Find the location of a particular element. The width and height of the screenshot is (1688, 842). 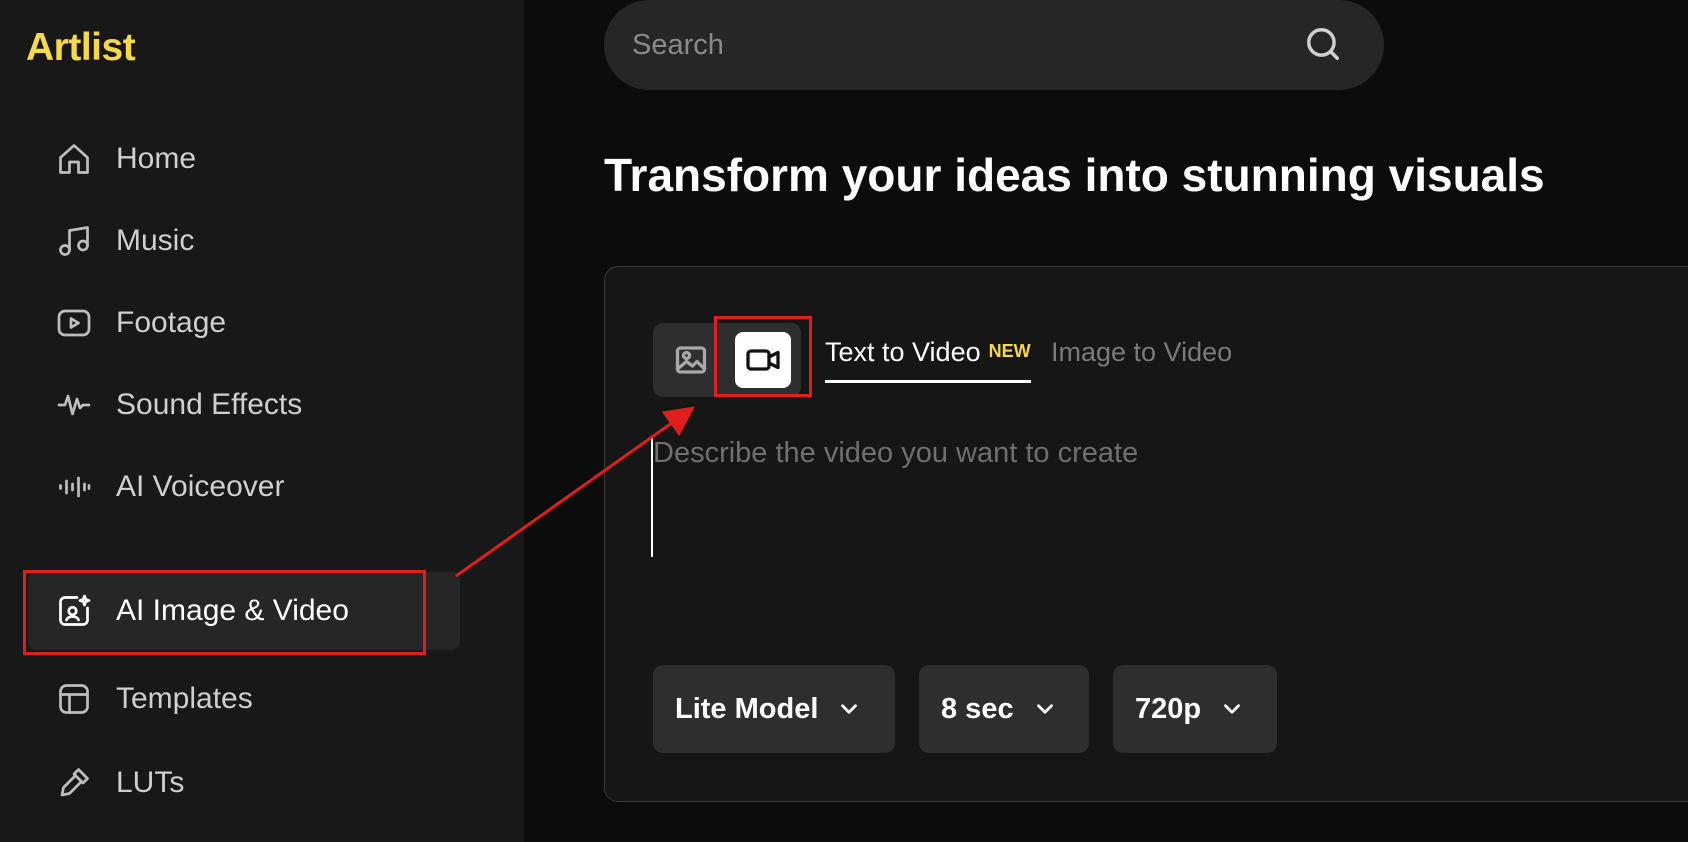

video-mode-button is located at coordinates (763, 360).